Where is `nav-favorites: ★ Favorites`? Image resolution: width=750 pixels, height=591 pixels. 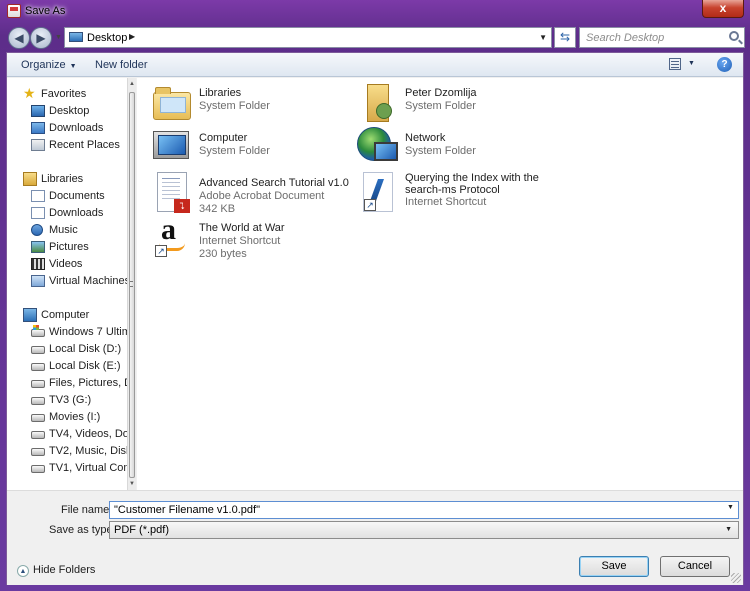 nav-favorites: ★ Favorites is located at coordinates (67, 94).